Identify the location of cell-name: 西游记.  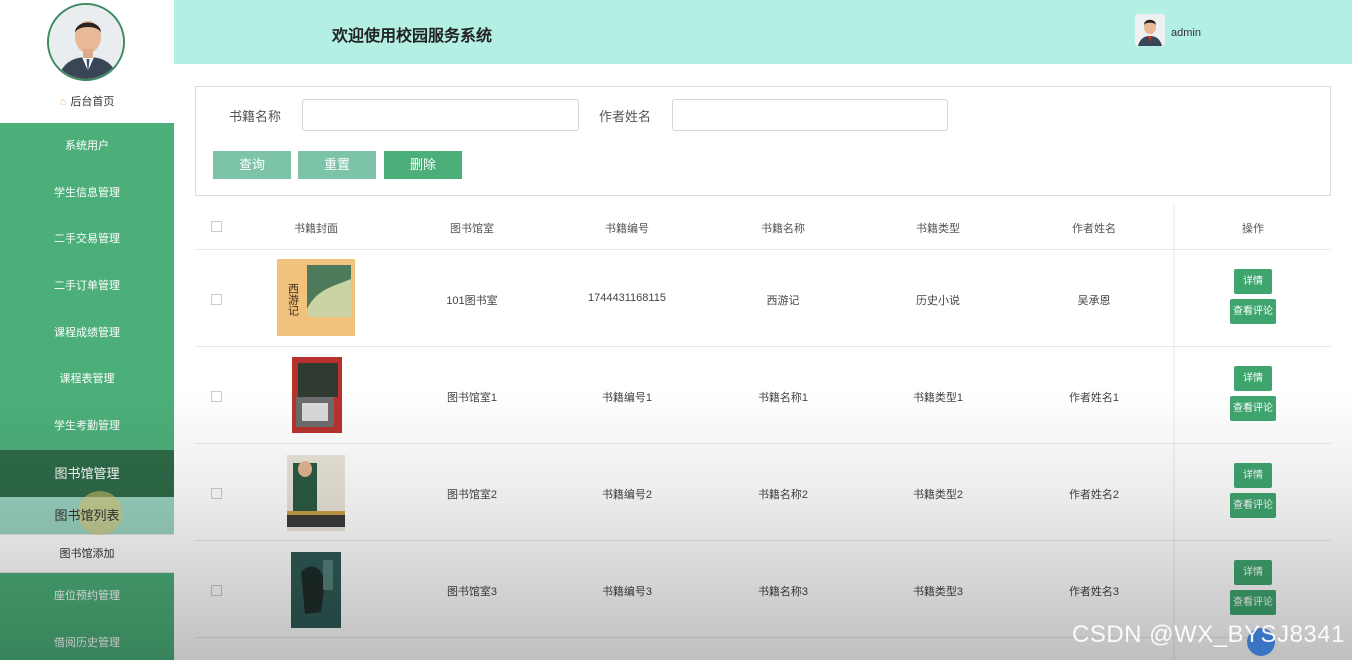
(783, 301).